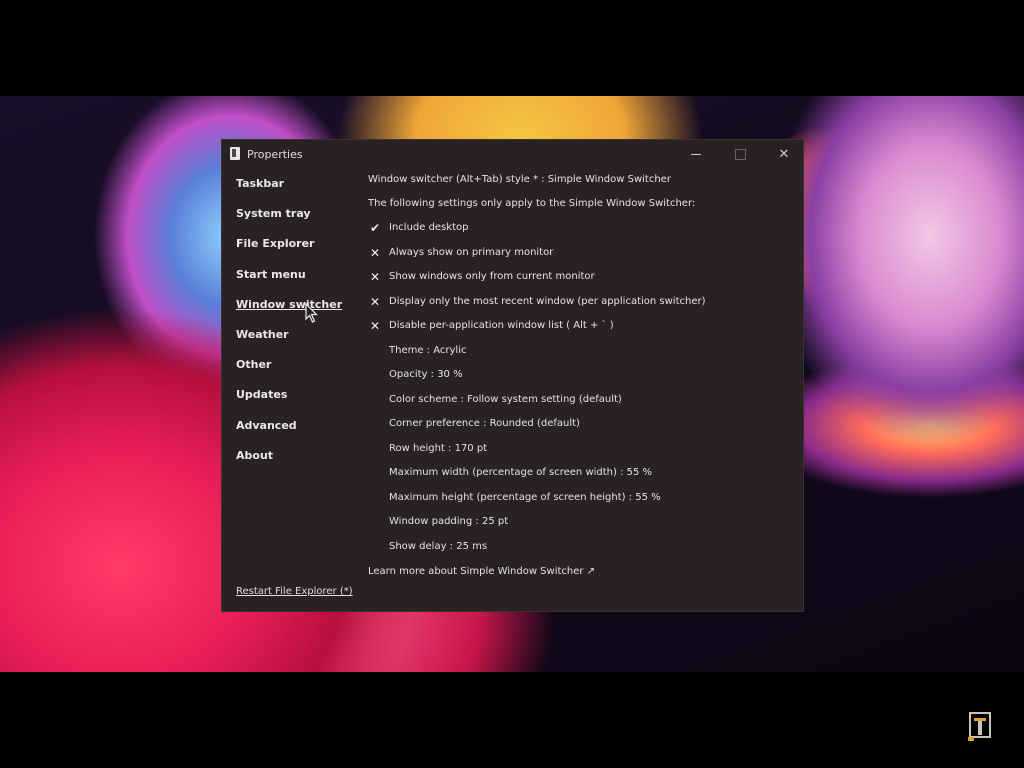 The width and height of the screenshot is (1024, 768). Describe the element at coordinates (289, 433) in the screenshot. I see `sidebar-item-advanced: Advanced` at that location.